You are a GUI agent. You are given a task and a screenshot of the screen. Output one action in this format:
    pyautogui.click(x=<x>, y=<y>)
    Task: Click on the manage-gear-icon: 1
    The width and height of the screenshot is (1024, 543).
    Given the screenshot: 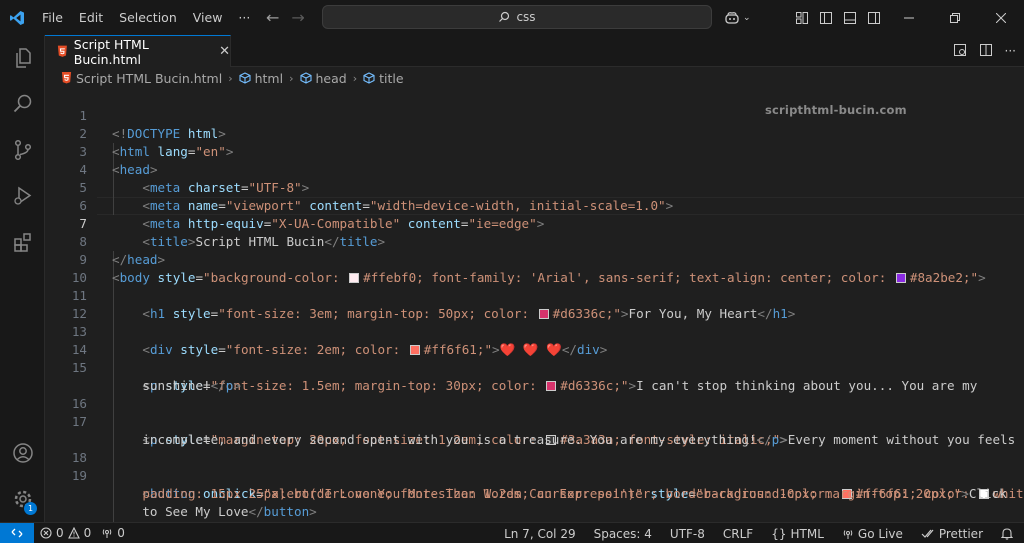 What is the action you would take?
    pyautogui.click(x=22, y=499)
    